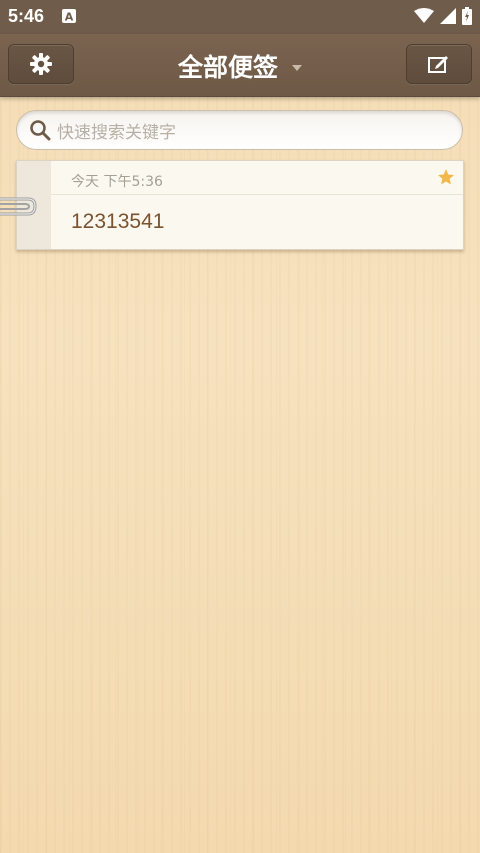 This screenshot has width=480, height=853. Describe the element at coordinates (448, 16) in the screenshot. I see `signal-icon` at that location.